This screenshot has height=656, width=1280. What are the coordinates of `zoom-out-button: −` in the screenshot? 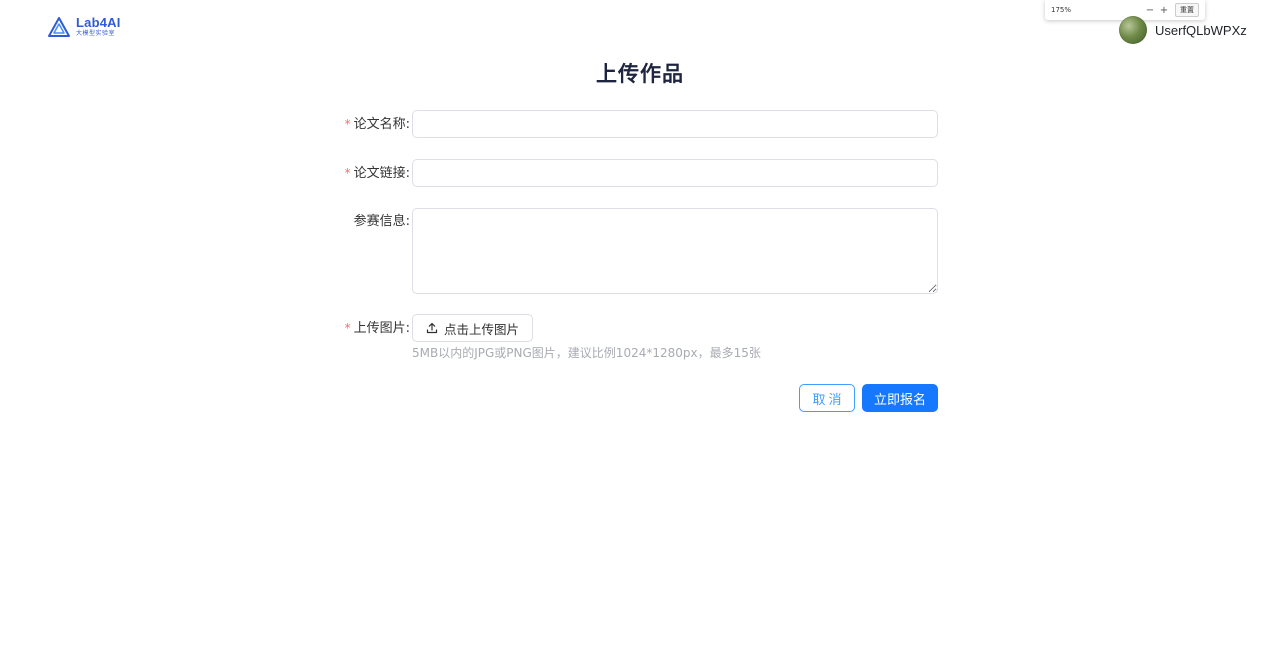 It's located at (1150, 10).